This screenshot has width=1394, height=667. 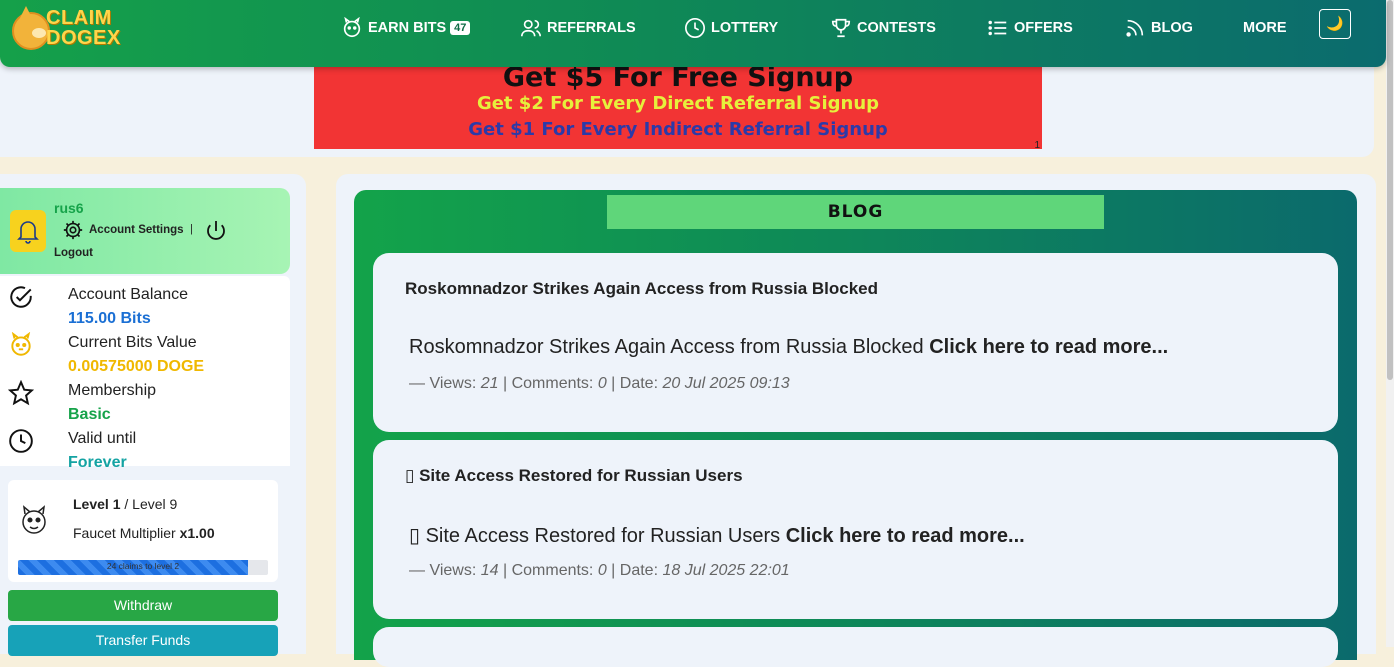 What do you see at coordinates (896, 28) in the screenshot?
I see `nav-contests-label: CONTESTS` at bounding box center [896, 28].